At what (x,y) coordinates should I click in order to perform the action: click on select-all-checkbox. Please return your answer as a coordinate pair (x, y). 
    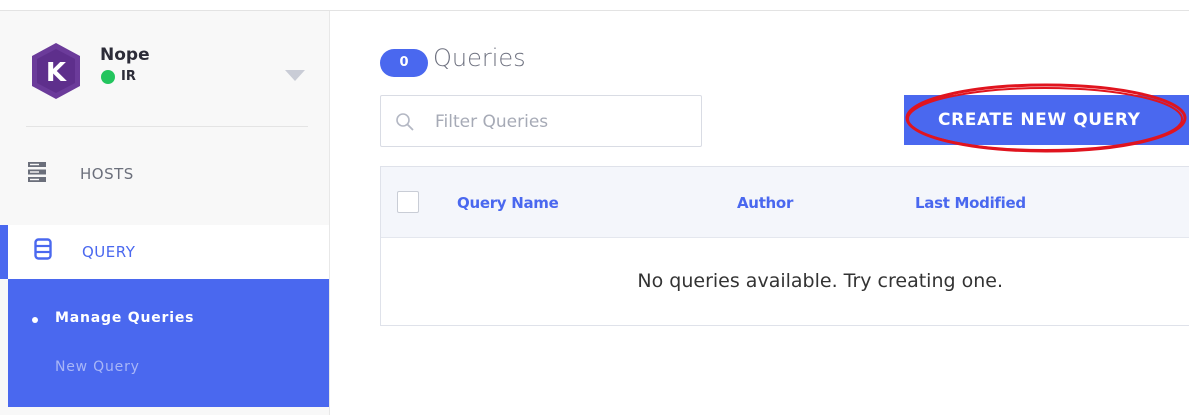
    Looking at the image, I should click on (408, 202).